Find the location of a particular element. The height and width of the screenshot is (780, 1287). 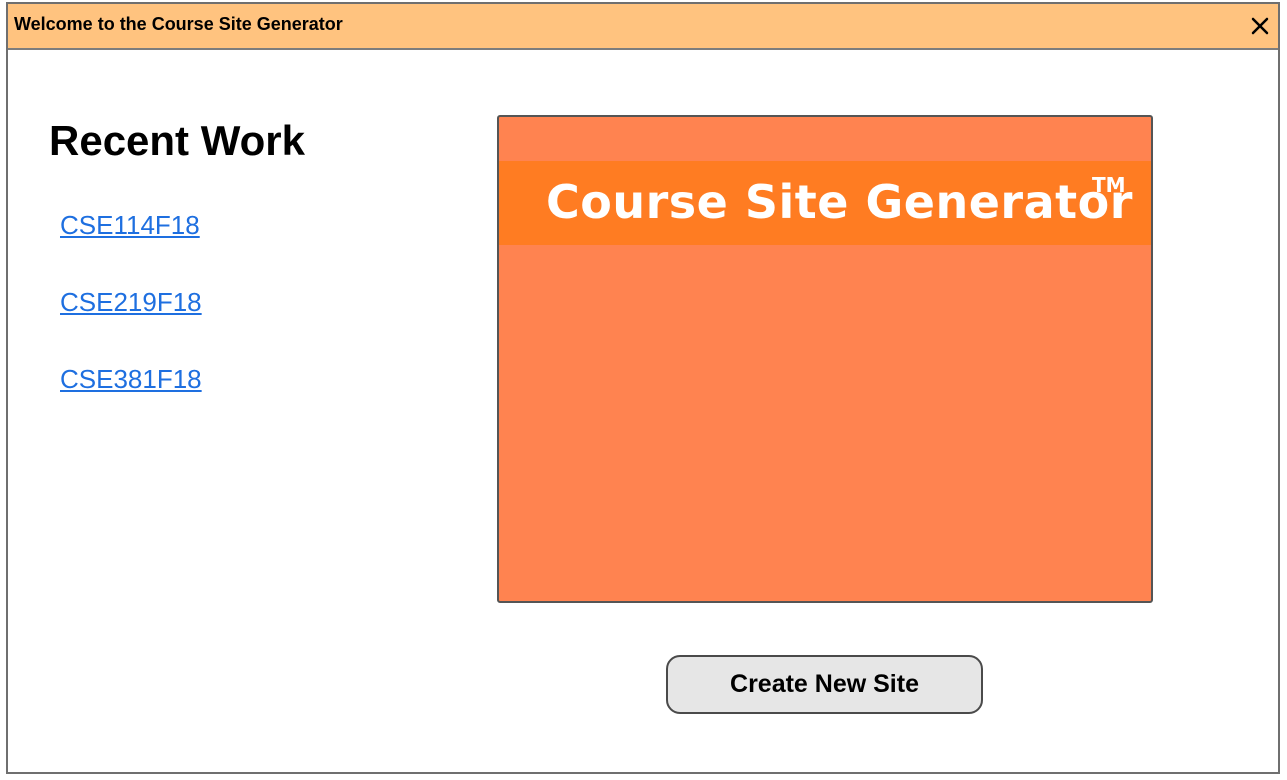

recent-item-cse219f18: CSE219F18 is located at coordinates (131, 302).